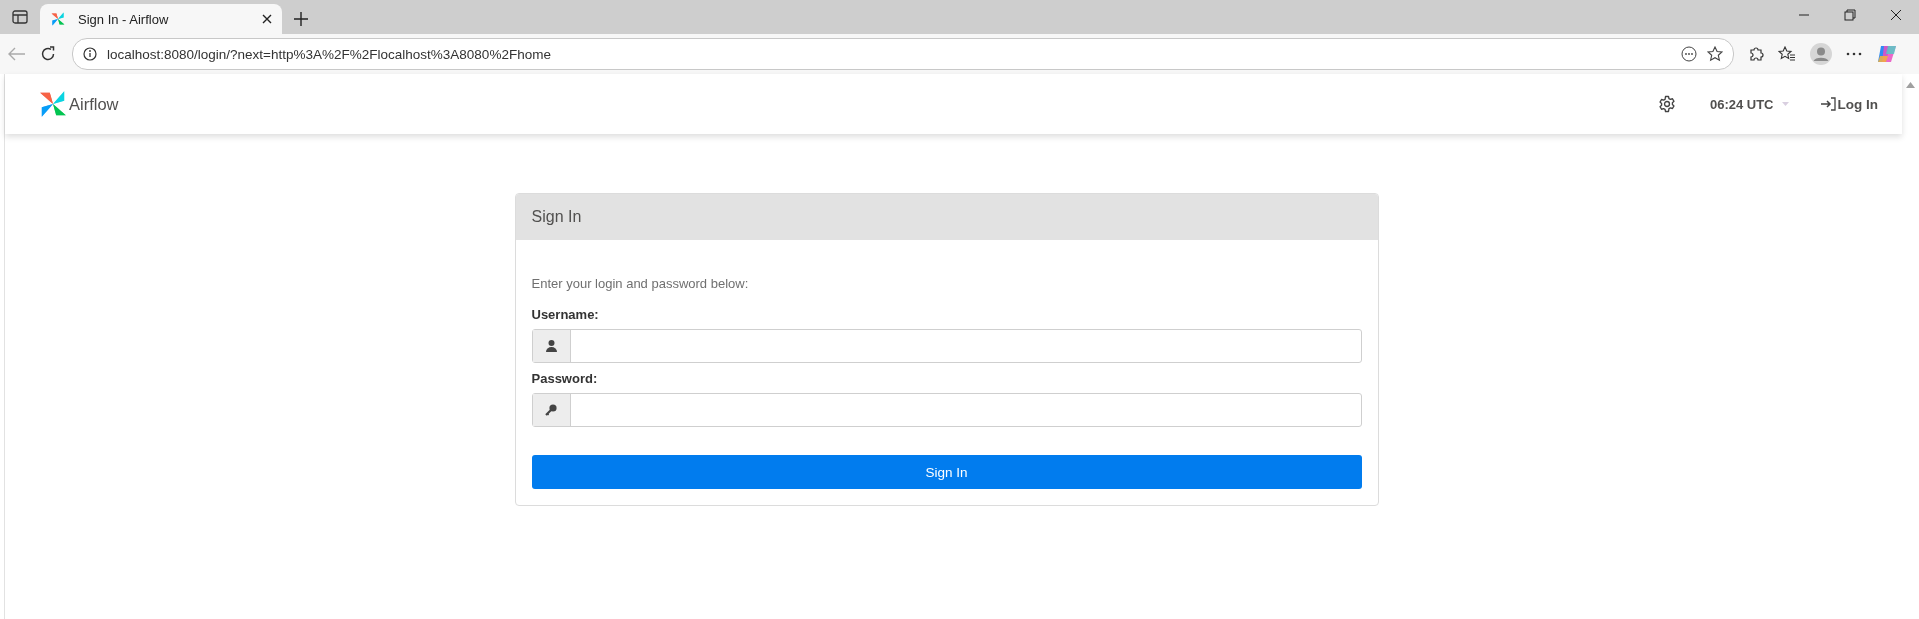 The image size is (1919, 619). I want to click on instructions-text: Enter your login and password below:, so click(640, 283).